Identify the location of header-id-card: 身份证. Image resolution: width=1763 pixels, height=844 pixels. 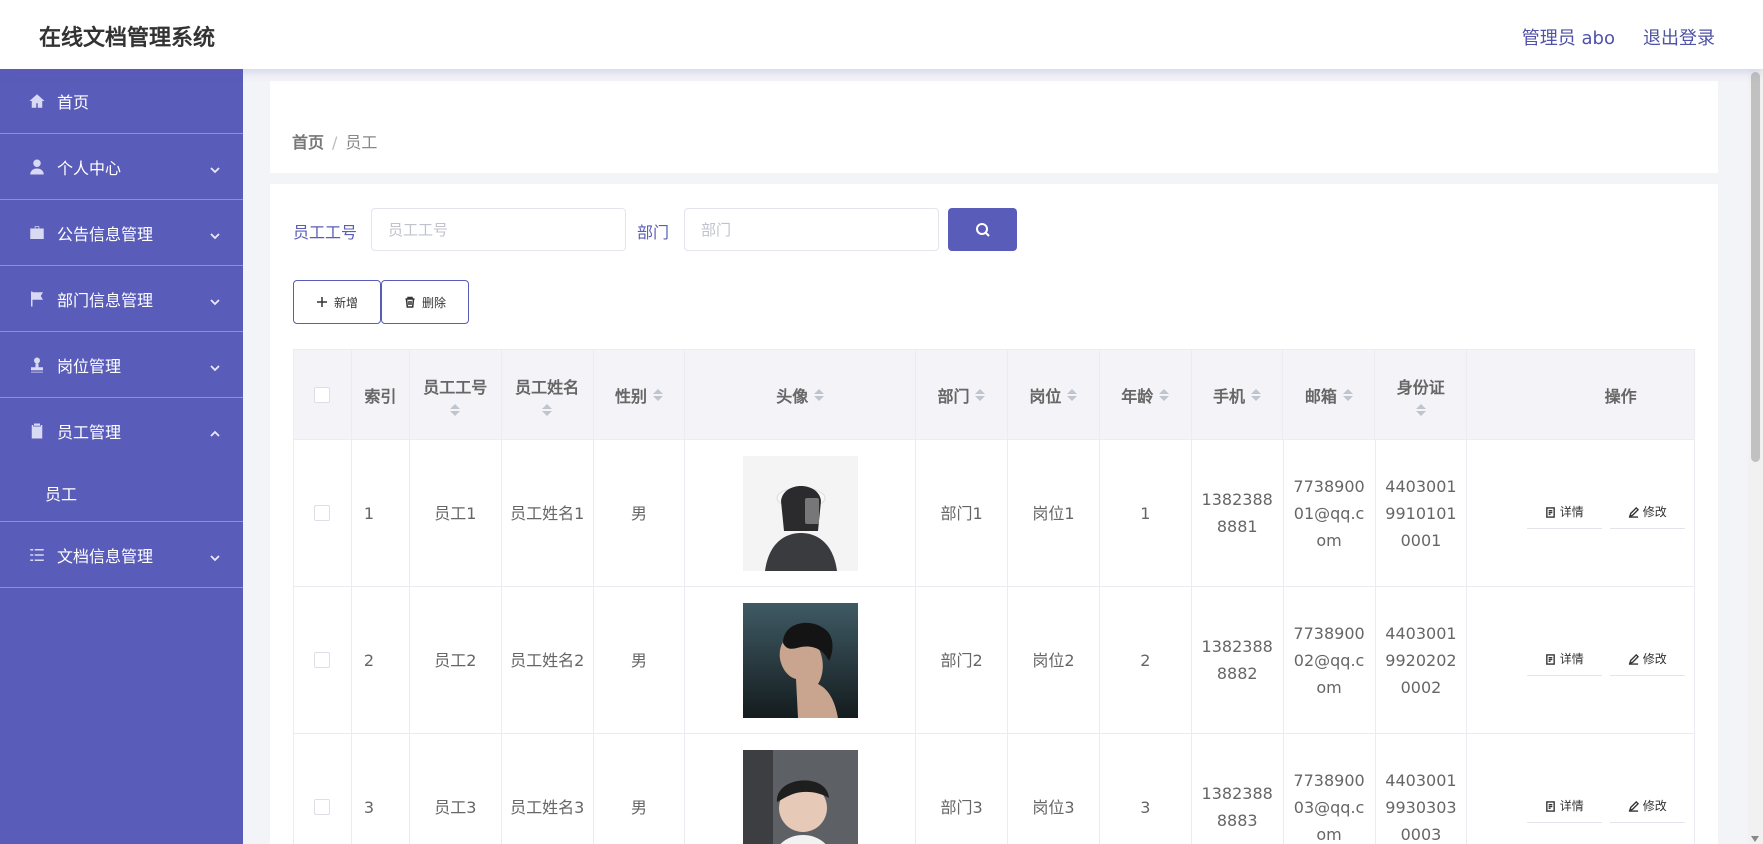
(1421, 394).